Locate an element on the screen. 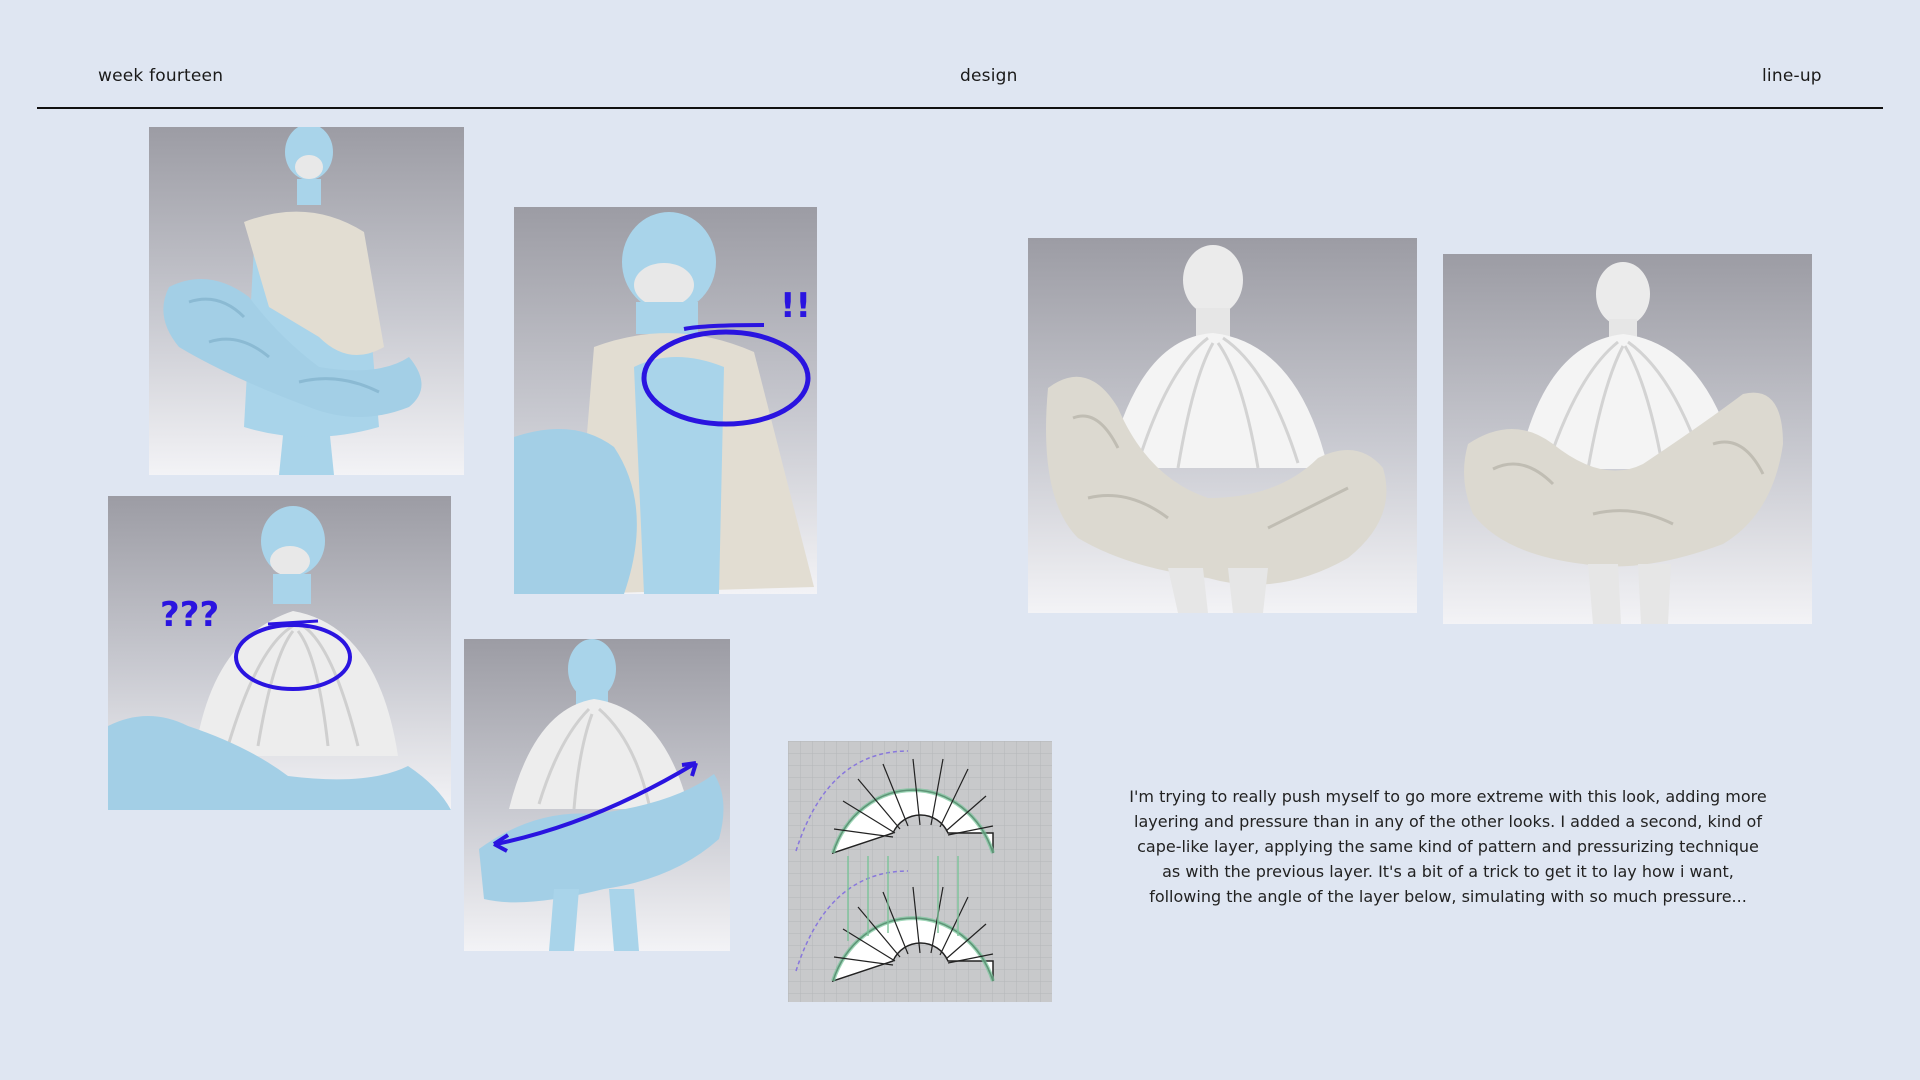  render-back-blue is located at coordinates (597, 795).